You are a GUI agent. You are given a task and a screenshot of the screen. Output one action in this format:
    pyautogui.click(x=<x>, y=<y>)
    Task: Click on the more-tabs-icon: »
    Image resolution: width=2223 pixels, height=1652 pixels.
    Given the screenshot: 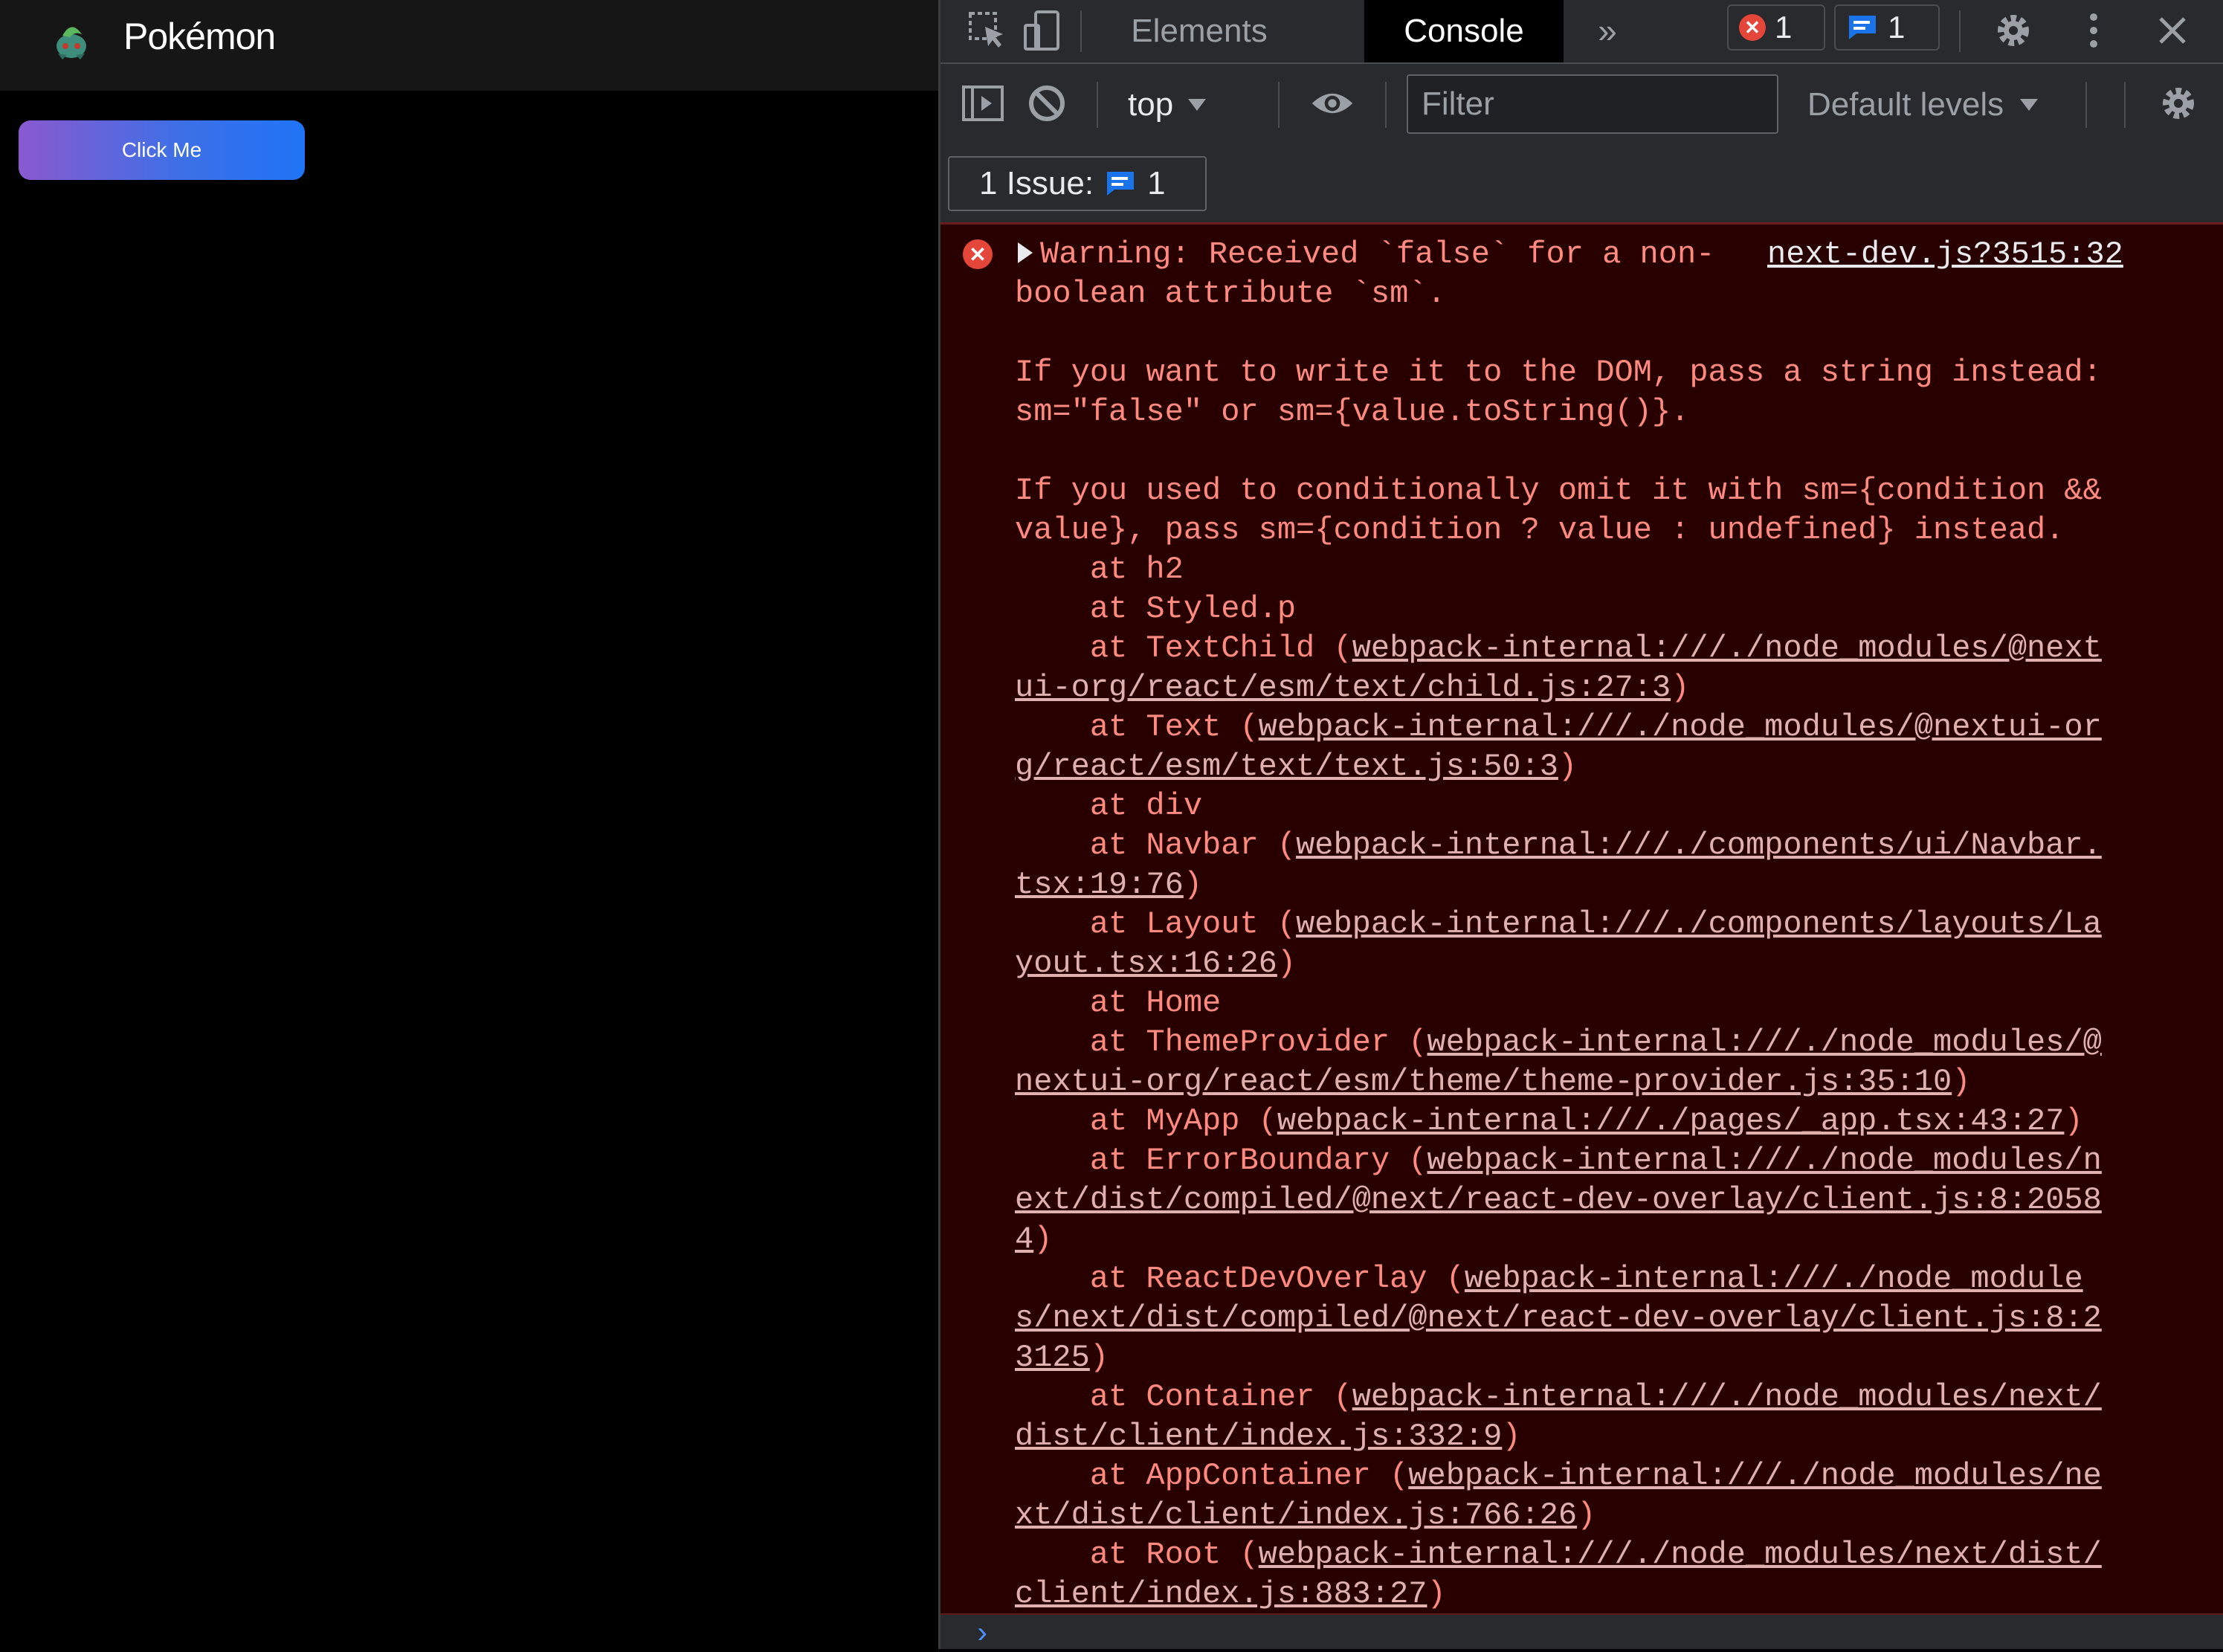 What is the action you would take?
    pyautogui.click(x=1607, y=30)
    